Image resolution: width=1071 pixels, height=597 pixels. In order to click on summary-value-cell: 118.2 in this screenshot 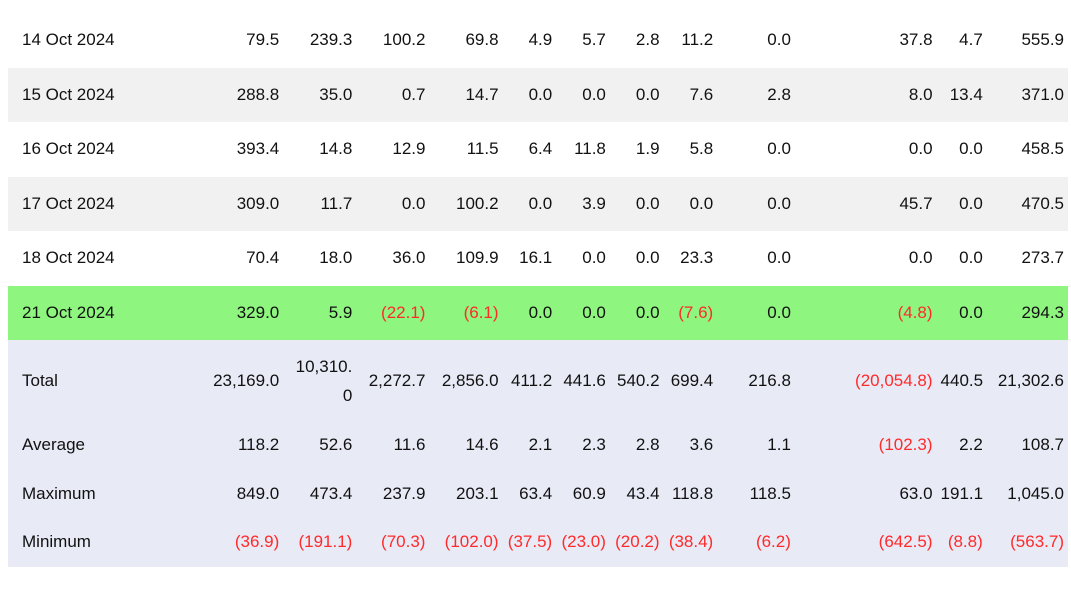, I will do `click(229, 445)`.